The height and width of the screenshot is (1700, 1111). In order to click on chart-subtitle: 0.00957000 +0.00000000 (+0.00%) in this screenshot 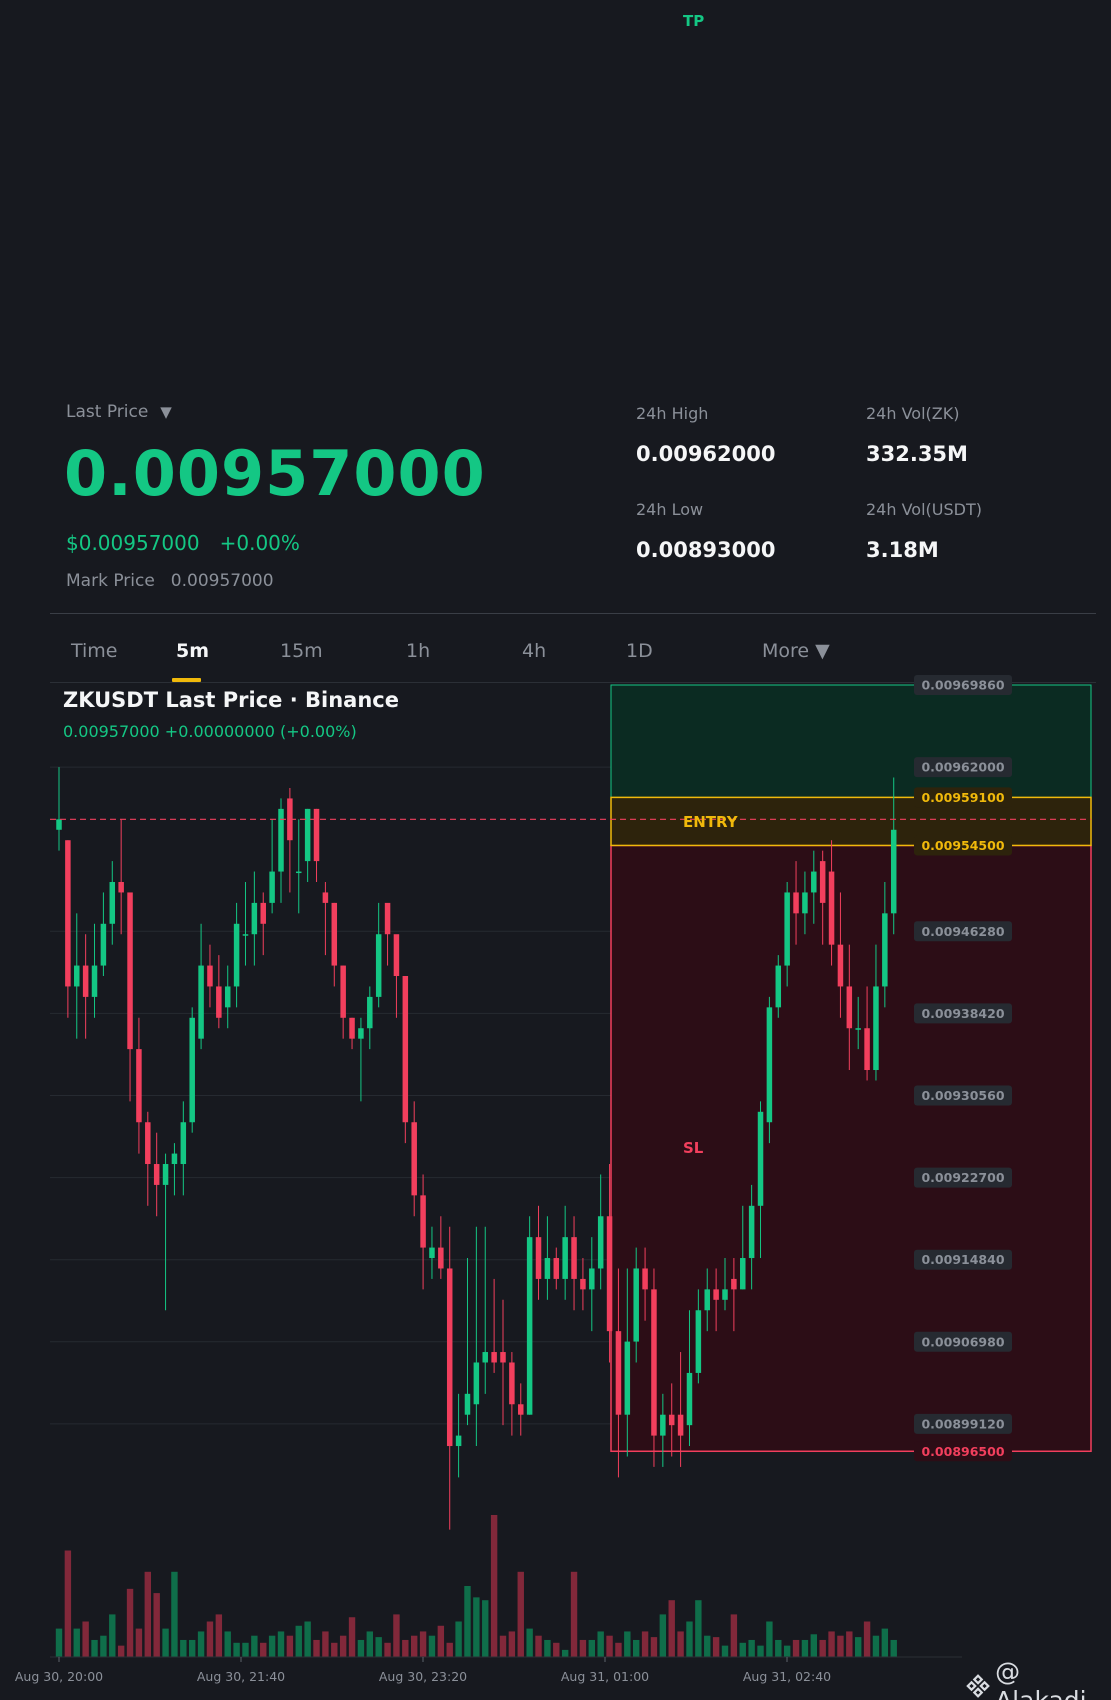, I will do `click(210, 731)`.